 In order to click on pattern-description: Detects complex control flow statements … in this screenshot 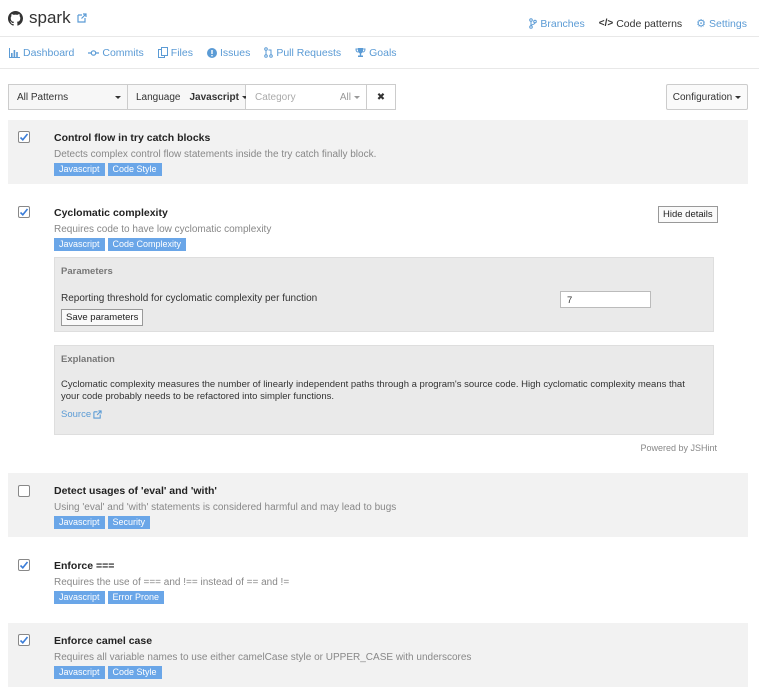, I will do `click(215, 154)`.